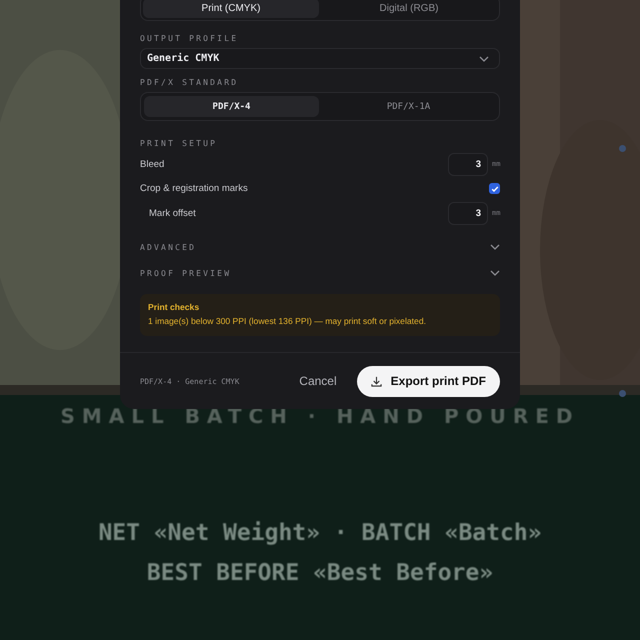 The width and height of the screenshot is (640, 640). What do you see at coordinates (318, 381) in the screenshot?
I see `cancel-button: Cancel` at bounding box center [318, 381].